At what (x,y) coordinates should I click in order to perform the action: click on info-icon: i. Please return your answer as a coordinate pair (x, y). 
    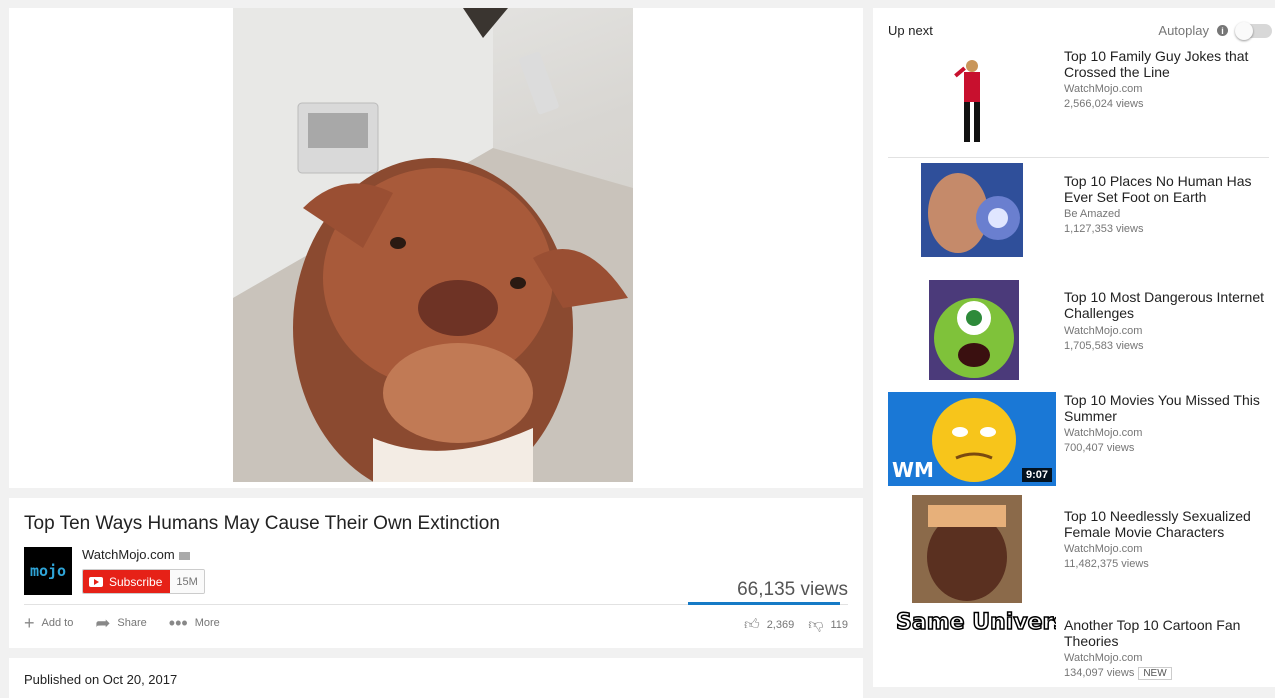
    Looking at the image, I should click on (1222, 30).